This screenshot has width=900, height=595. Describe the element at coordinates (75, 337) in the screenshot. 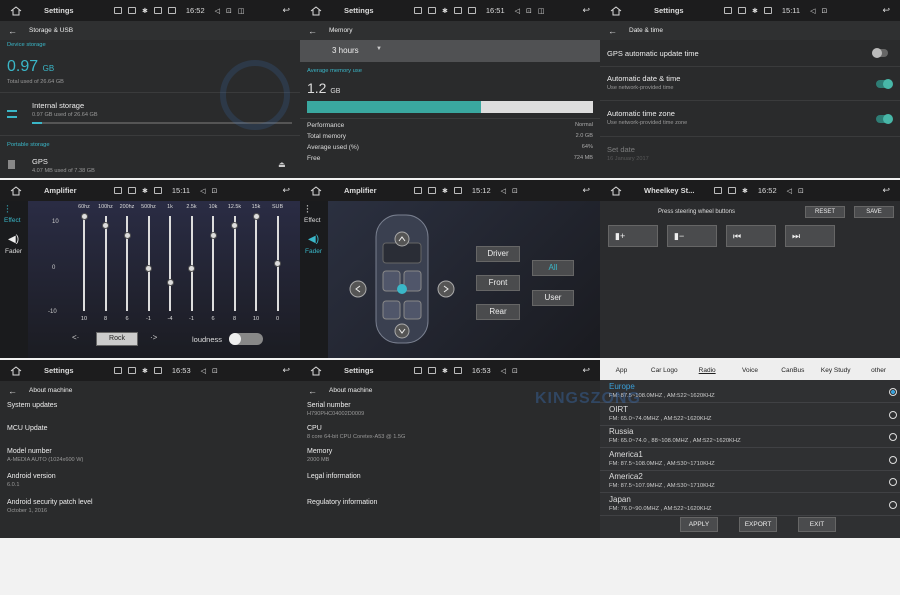

I see `prev-preset-arrow: <·` at that location.